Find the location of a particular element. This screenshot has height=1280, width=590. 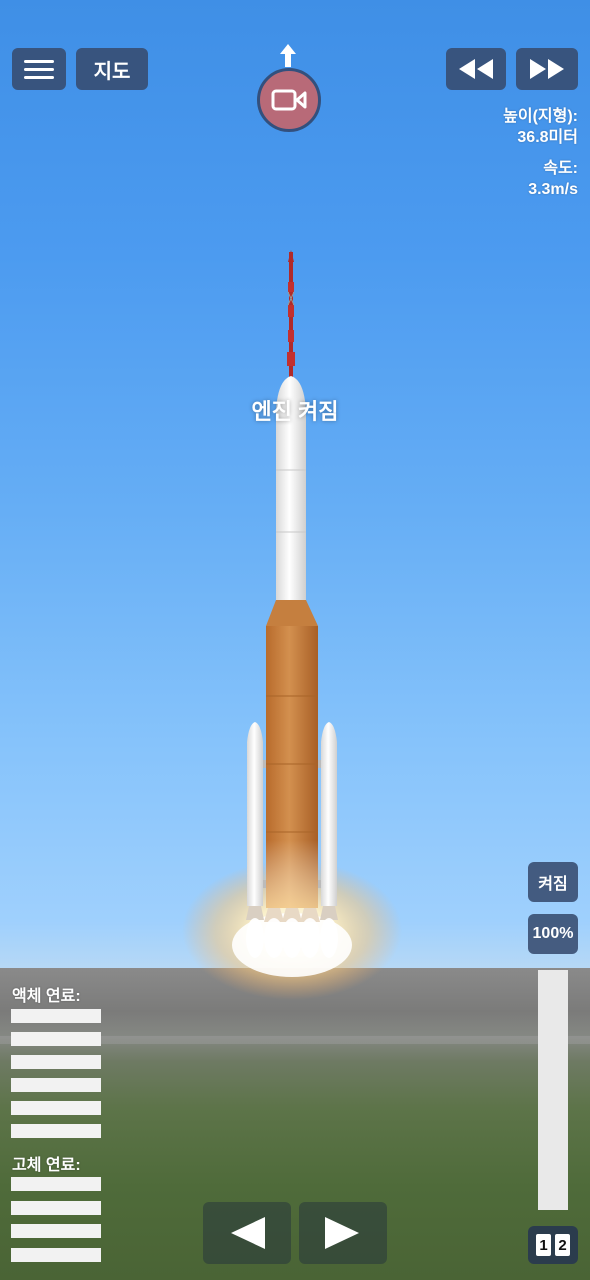

solid-fuel-label: 고체 연료: is located at coordinates (46, 1165).